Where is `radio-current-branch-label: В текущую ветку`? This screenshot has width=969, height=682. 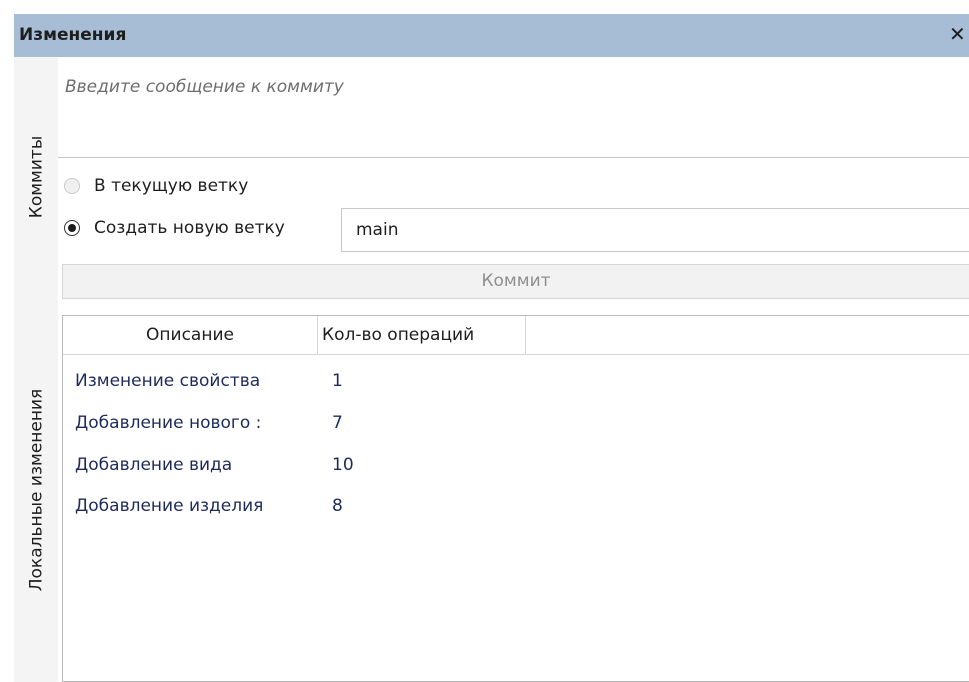 radio-current-branch-label: В текущую ветку is located at coordinates (171, 186).